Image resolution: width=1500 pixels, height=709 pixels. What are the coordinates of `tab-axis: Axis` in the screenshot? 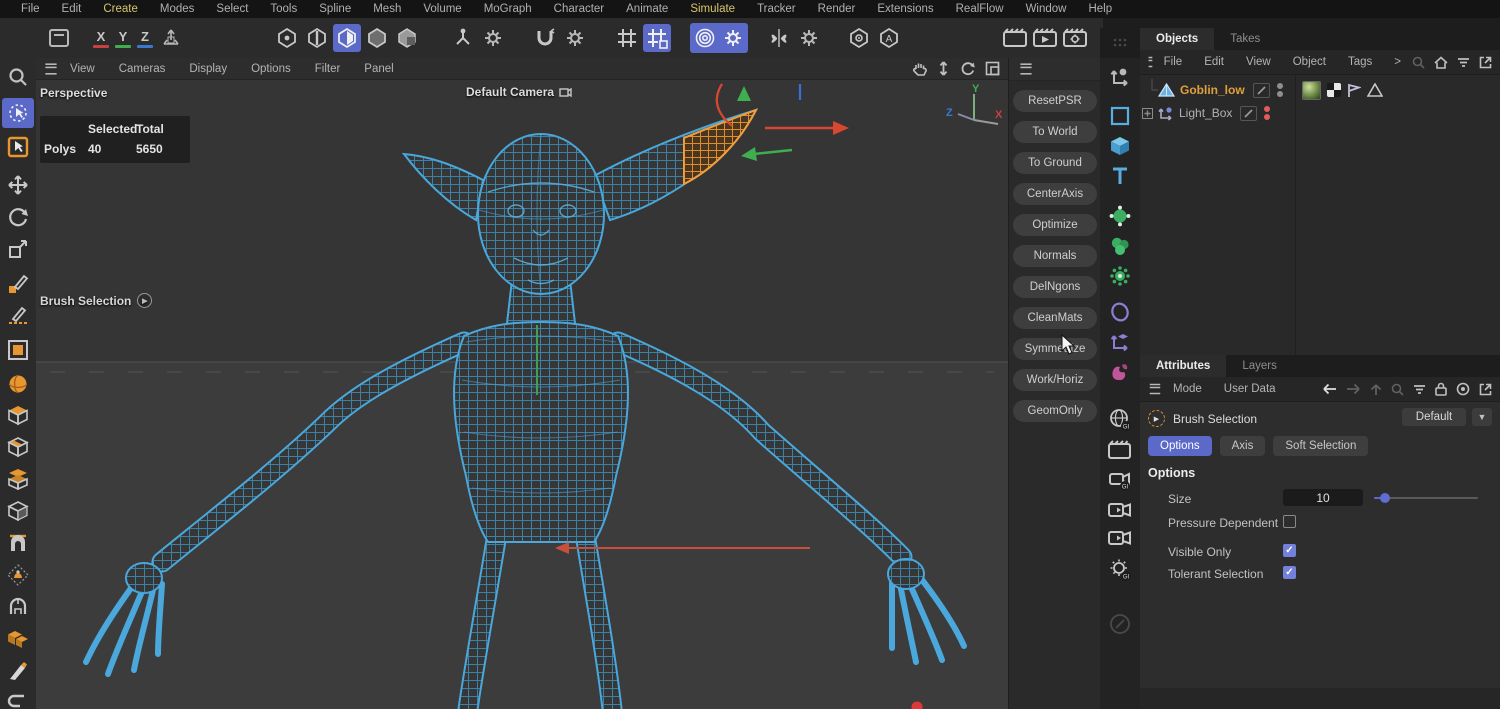 It's located at (1242, 446).